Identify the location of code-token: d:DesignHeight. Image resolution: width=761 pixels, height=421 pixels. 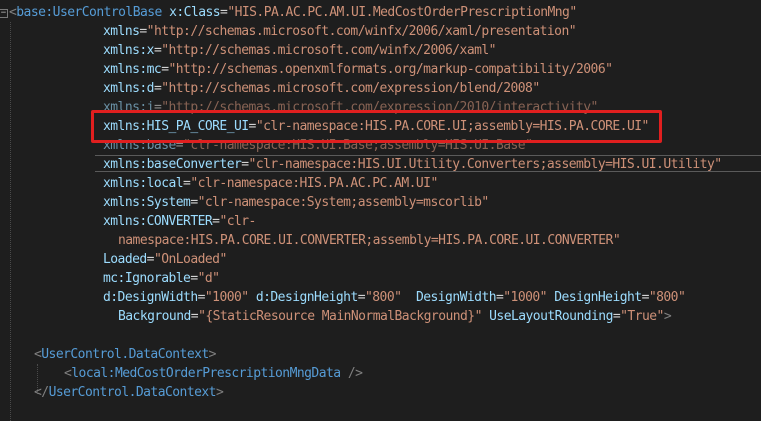
(306, 297).